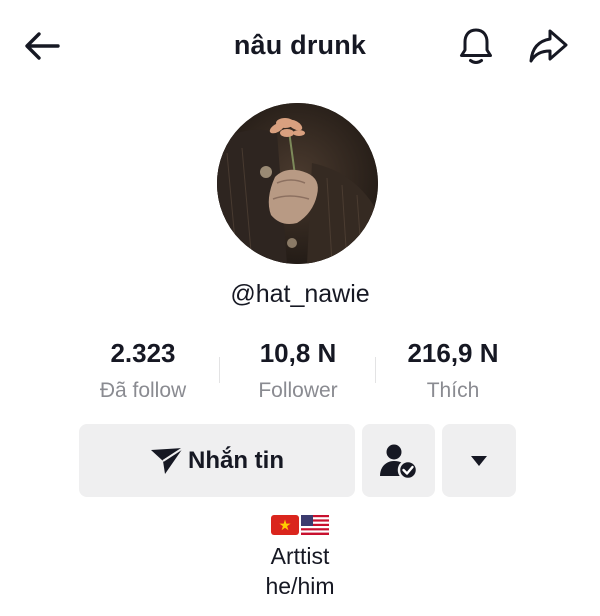  I want to click on message-button: Nhắn tin, so click(217, 460).